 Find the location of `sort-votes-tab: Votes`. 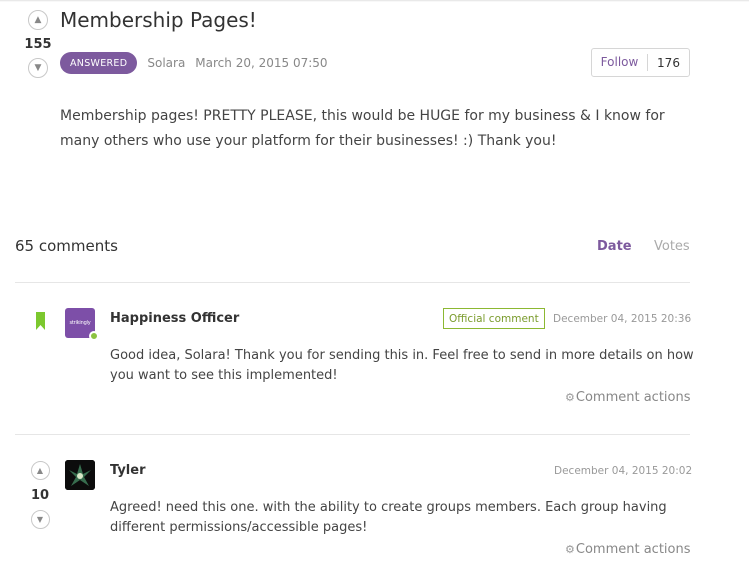

sort-votes-tab: Votes is located at coordinates (672, 246).